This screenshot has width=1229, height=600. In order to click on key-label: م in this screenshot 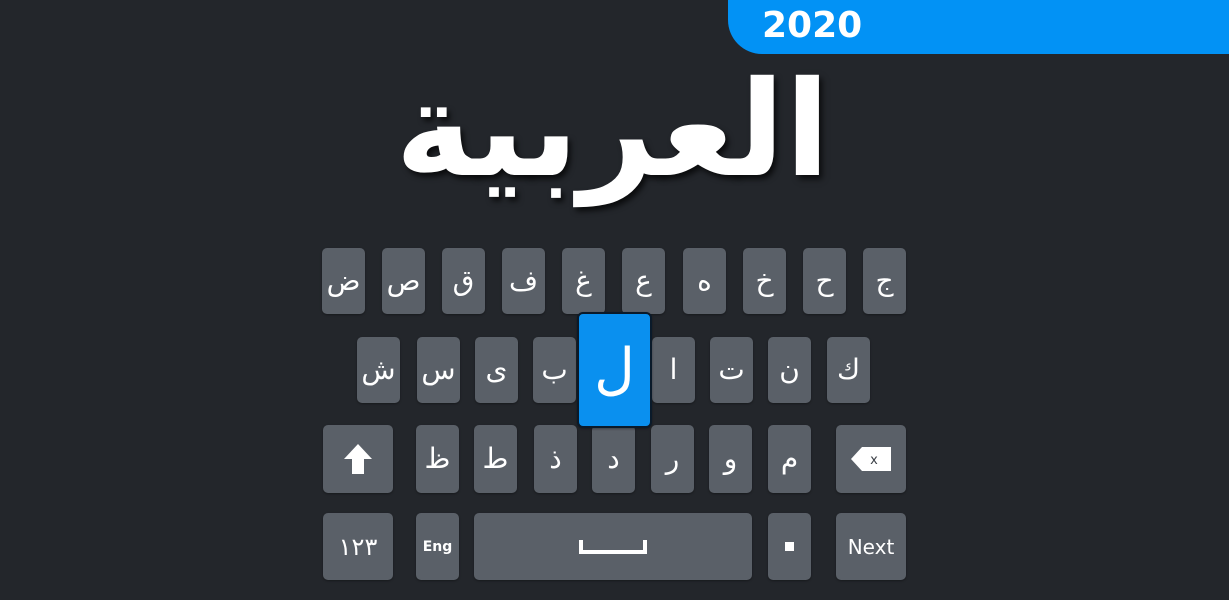, I will do `click(789, 458)`.